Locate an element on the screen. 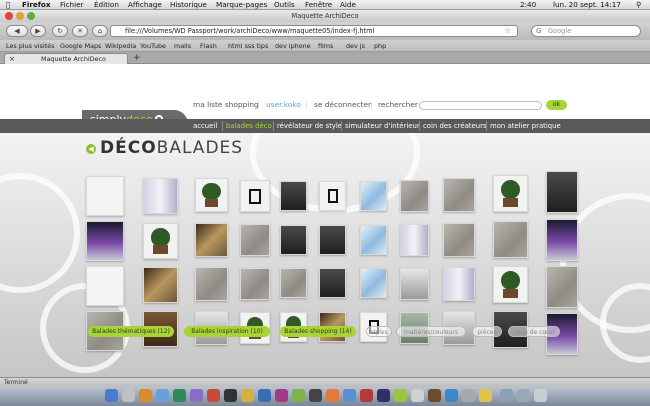  bookmark-wikipedia: Wikipedia is located at coordinates (120, 46).